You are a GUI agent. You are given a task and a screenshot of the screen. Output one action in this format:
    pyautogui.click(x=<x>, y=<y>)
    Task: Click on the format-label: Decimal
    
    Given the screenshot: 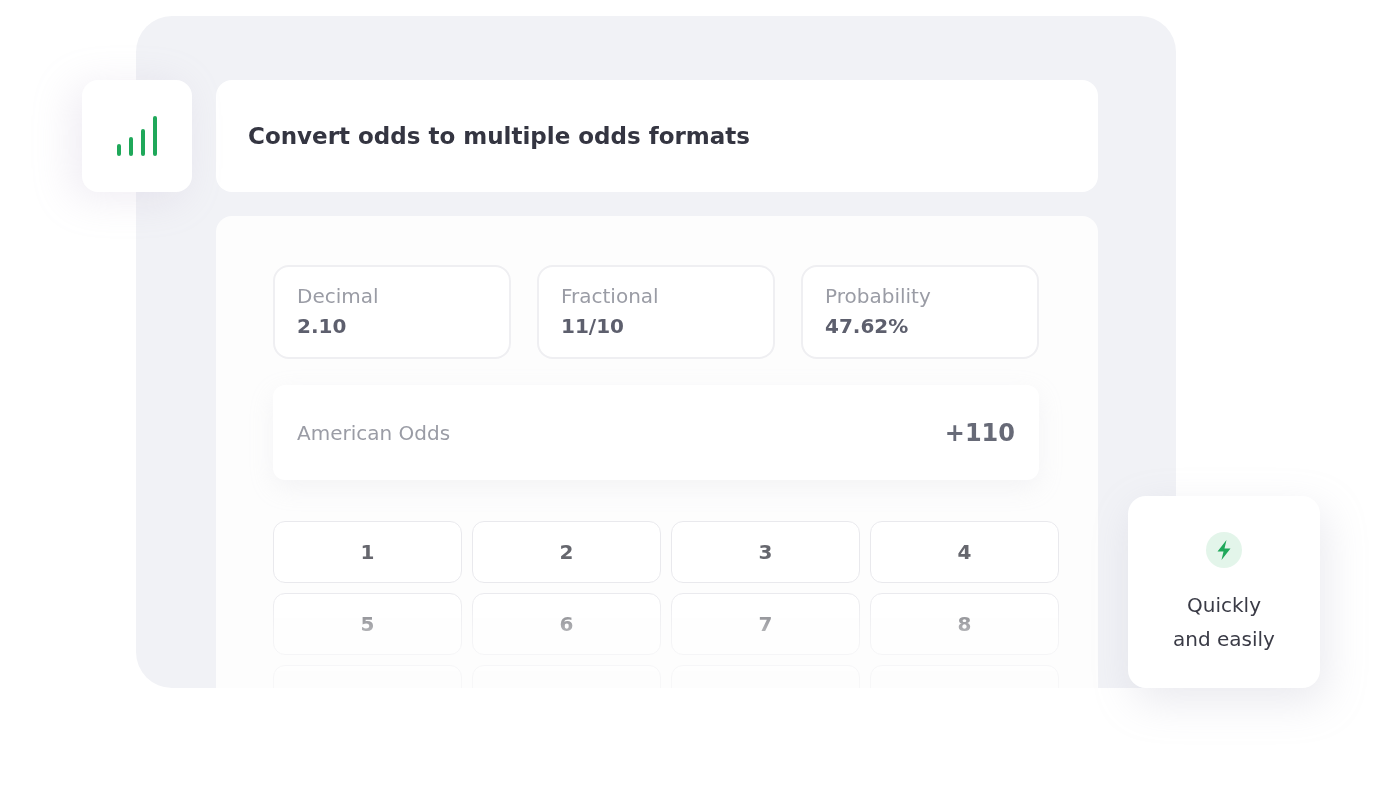 What is the action you would take?
    pyautogui.click(x=338, y=296)
    